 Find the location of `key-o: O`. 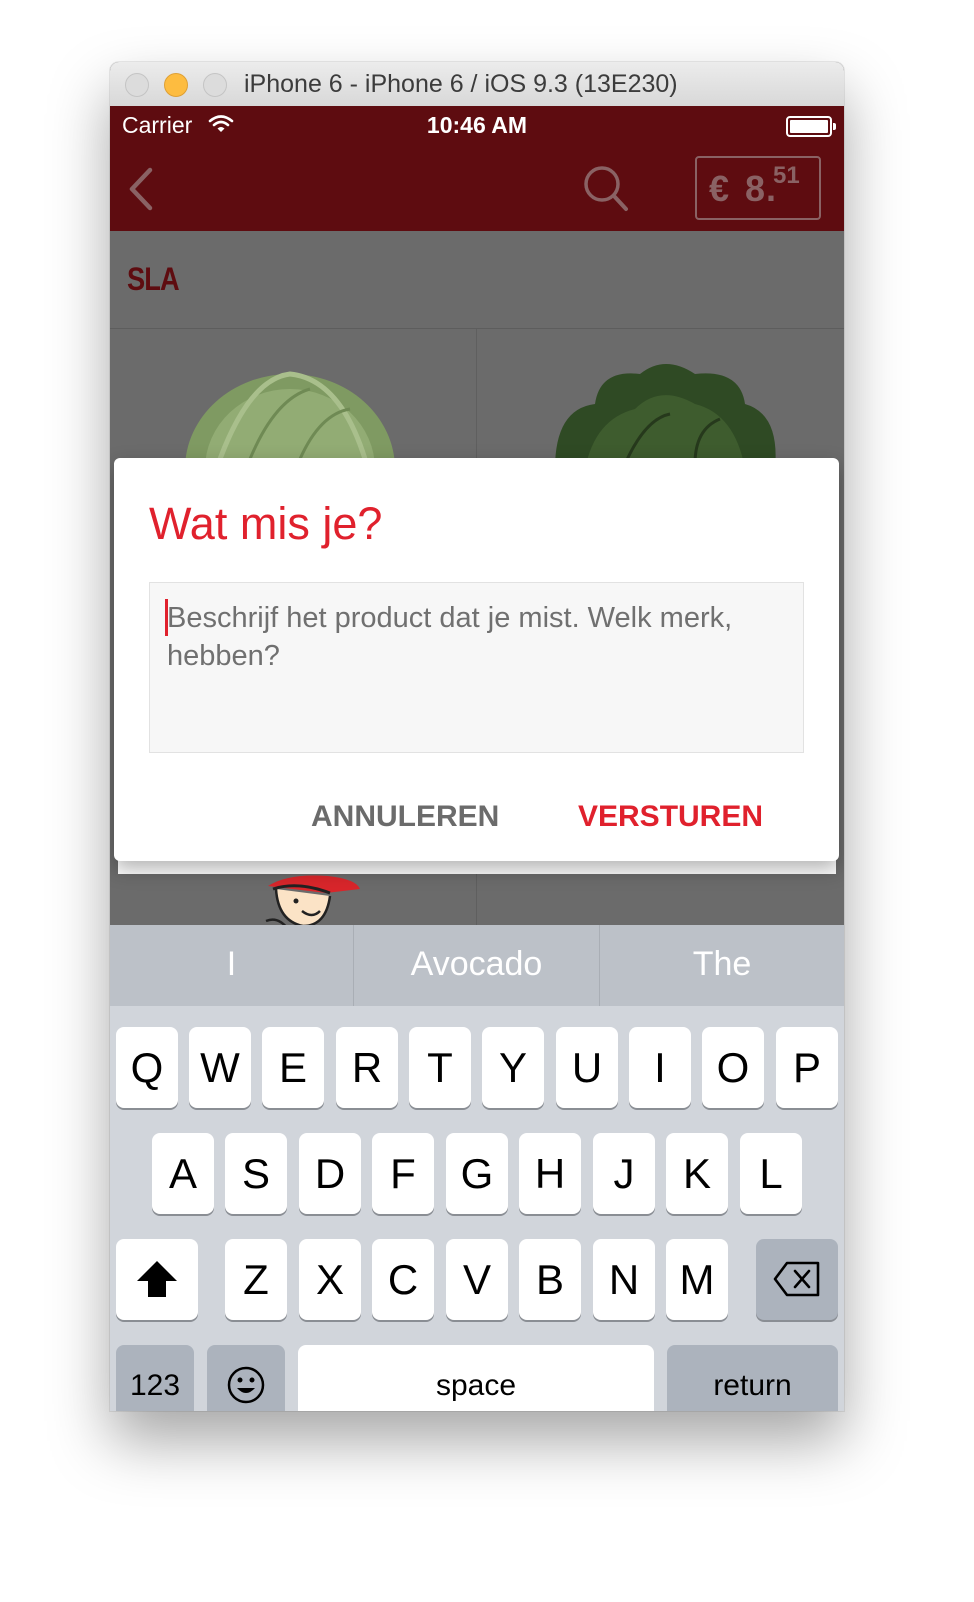

key-o: O is located at coordinates (733, 1067).